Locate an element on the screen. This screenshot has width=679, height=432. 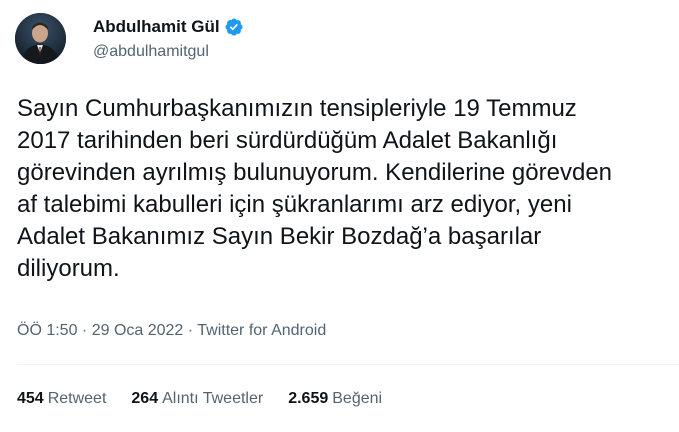
quote-tweets-count: 264 is located at coordinates (145, 398).